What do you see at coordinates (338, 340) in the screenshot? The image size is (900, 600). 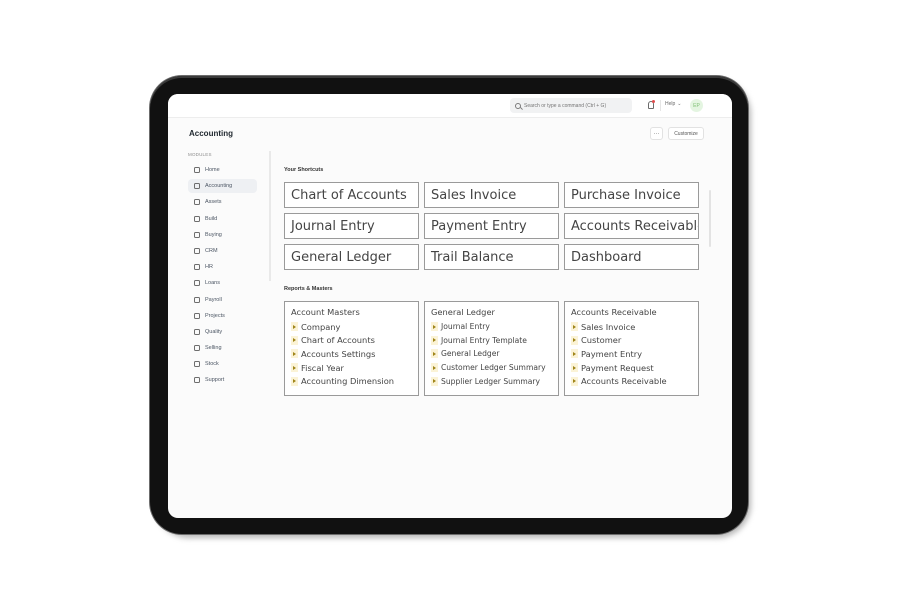 I see `report-link-label: Chart of Accounts` at bounding box center [338, 340].